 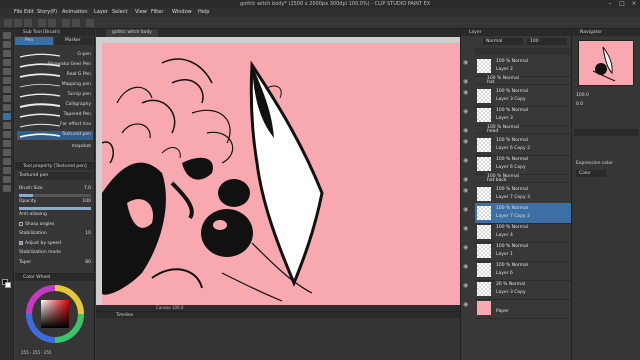 What do you see at coordinates (182, 12) in the screenshot?
I see `menu-window: Window` at bounding box center [182, 12].